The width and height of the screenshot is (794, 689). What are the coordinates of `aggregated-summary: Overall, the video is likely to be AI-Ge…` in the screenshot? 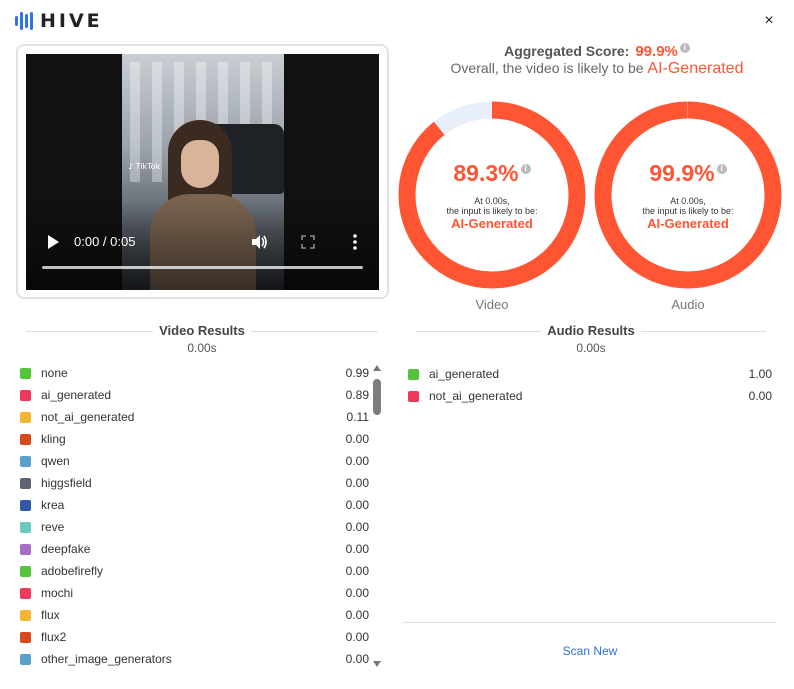 It's located at (597, 69).